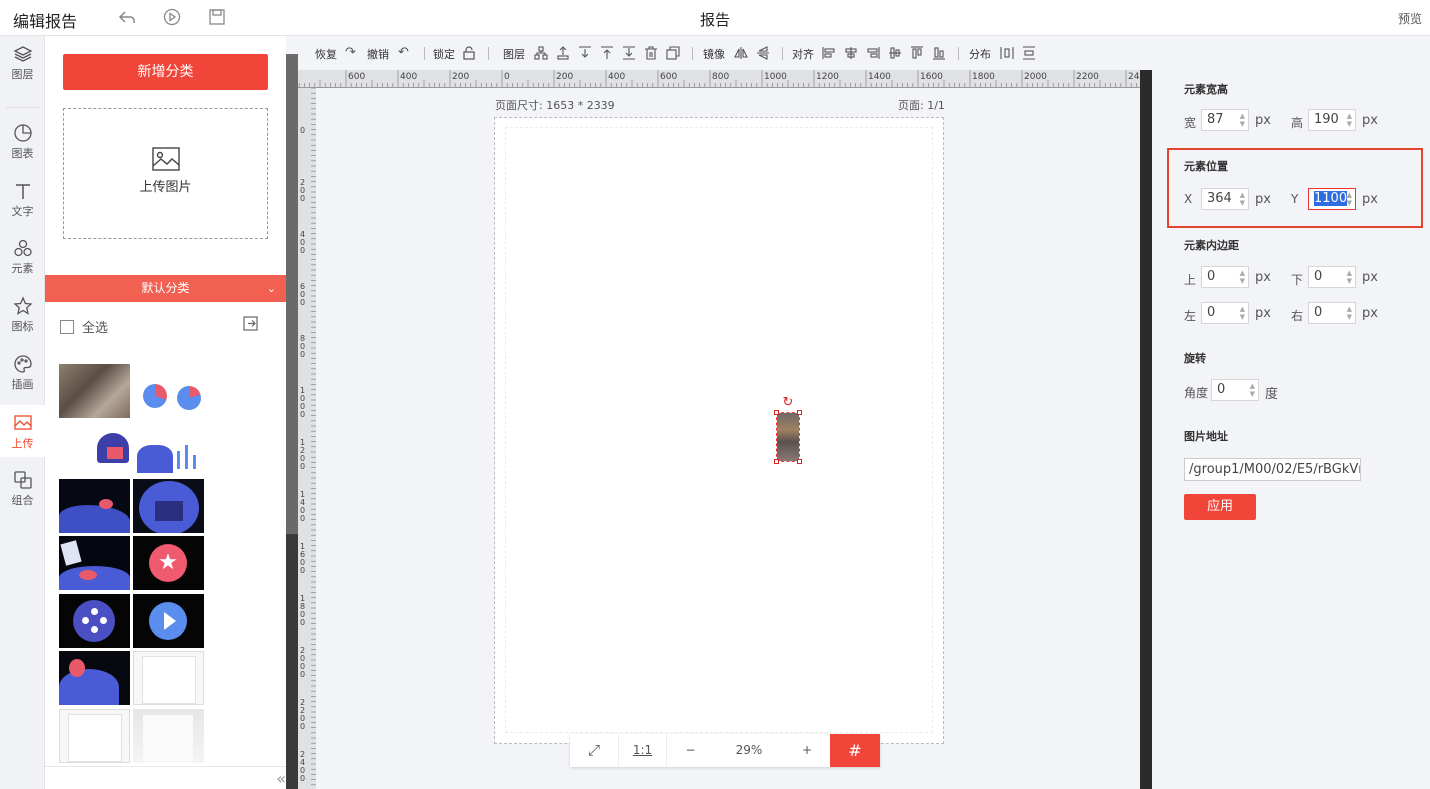 The image size is (1430, 789). I want to click on selected-image-element: ↻, so click(788, 430).